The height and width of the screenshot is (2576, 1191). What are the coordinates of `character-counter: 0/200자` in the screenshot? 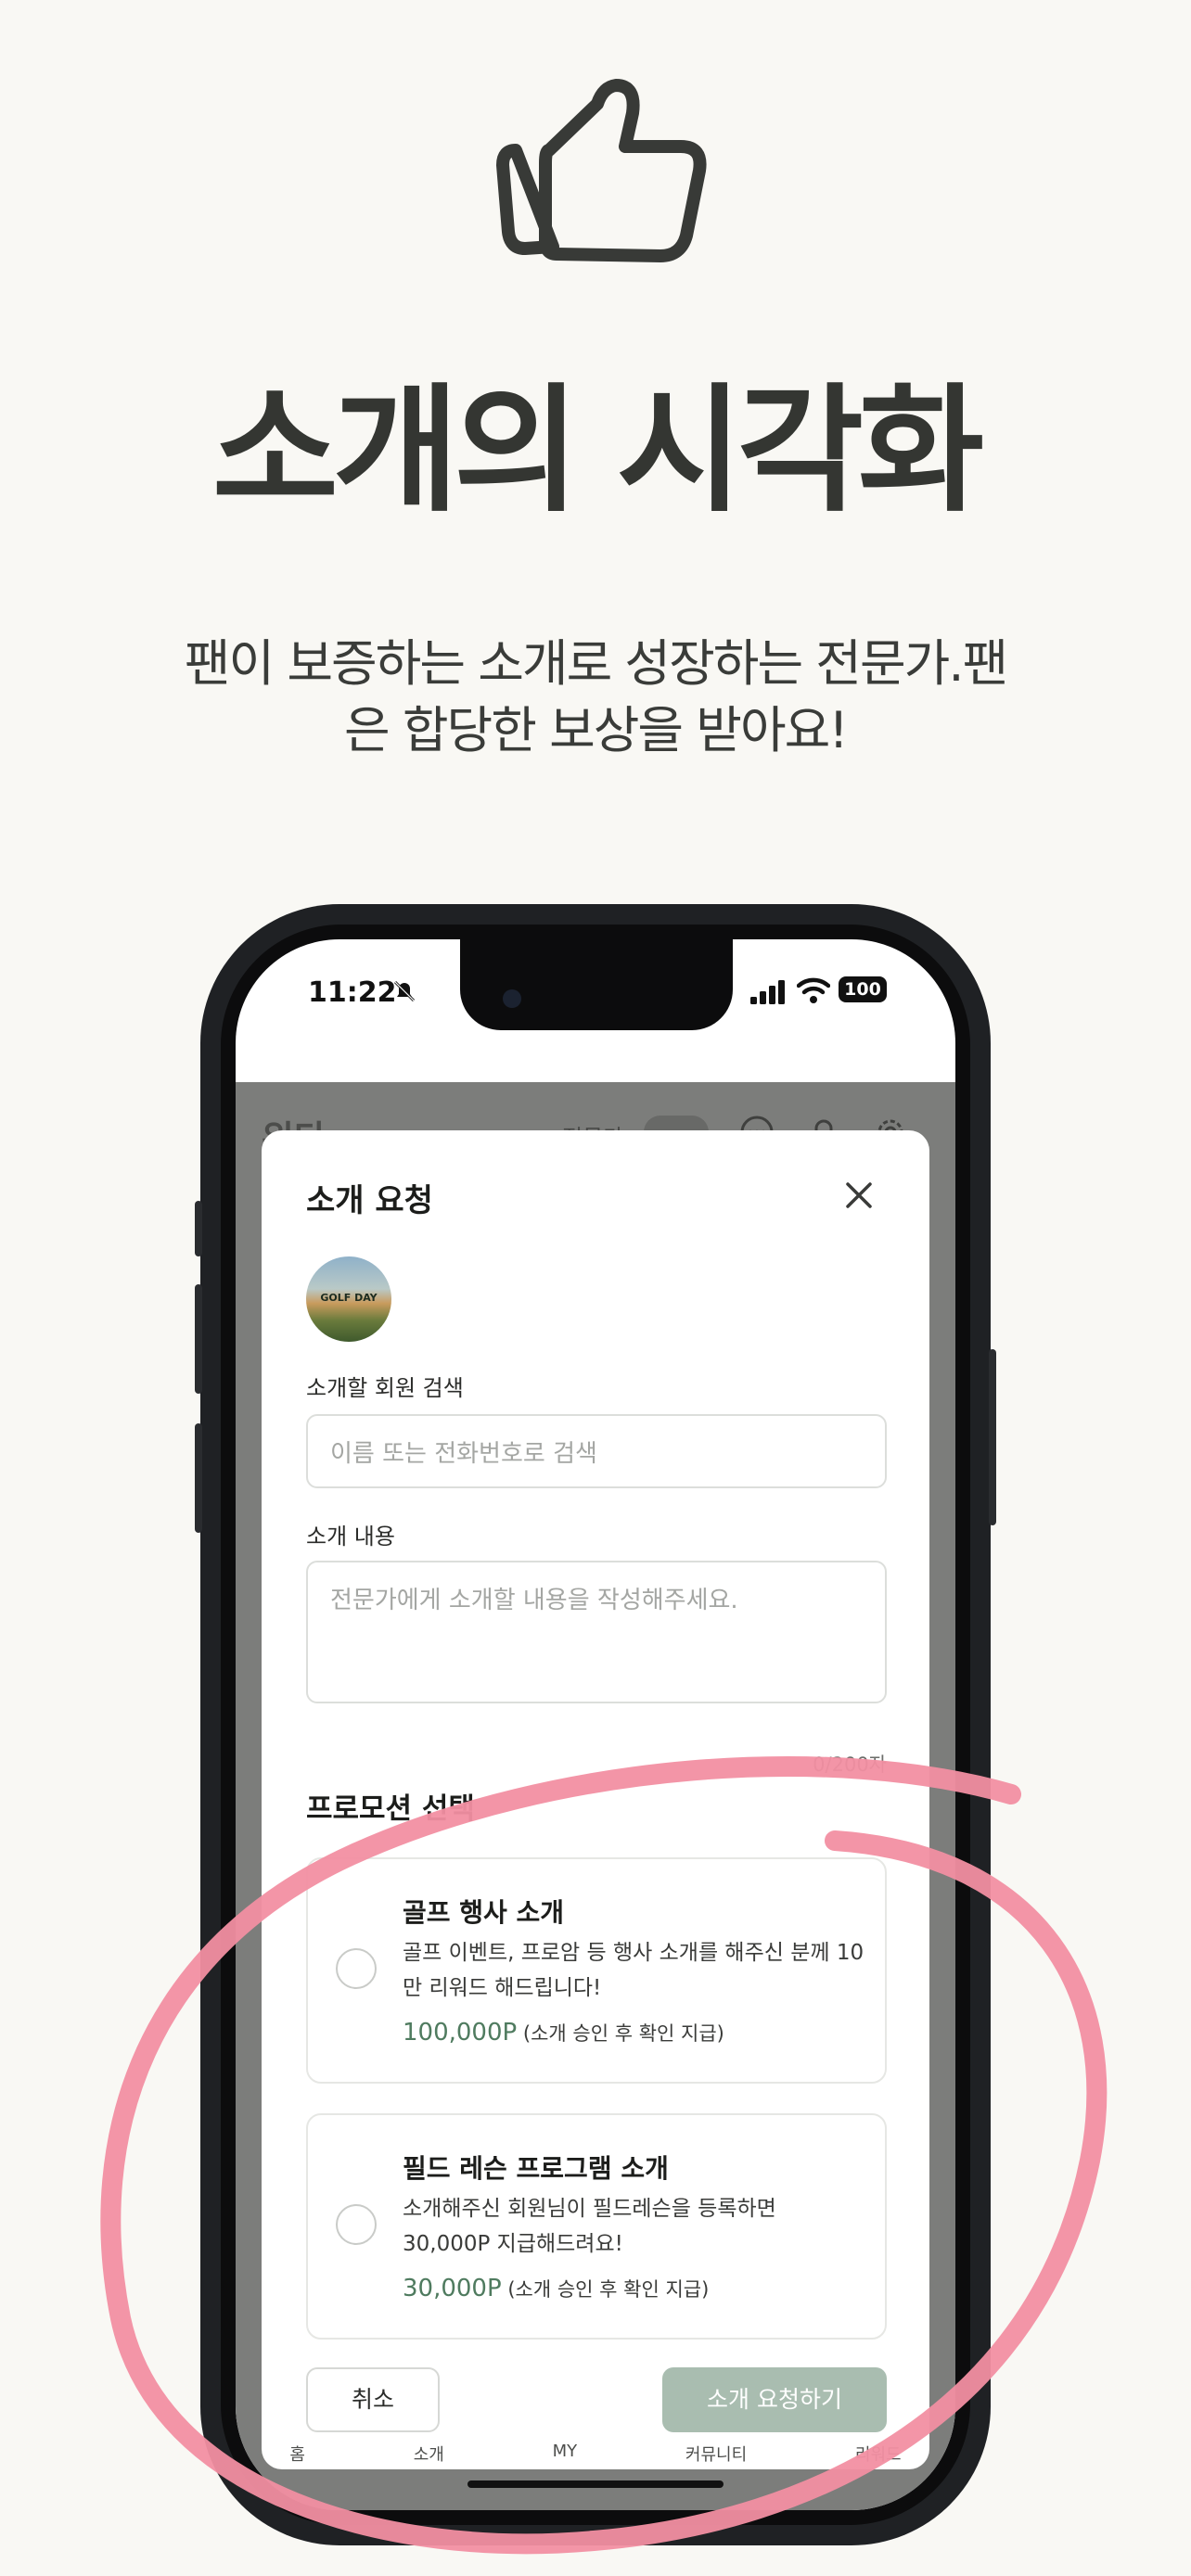 It's located at (850, 1765).